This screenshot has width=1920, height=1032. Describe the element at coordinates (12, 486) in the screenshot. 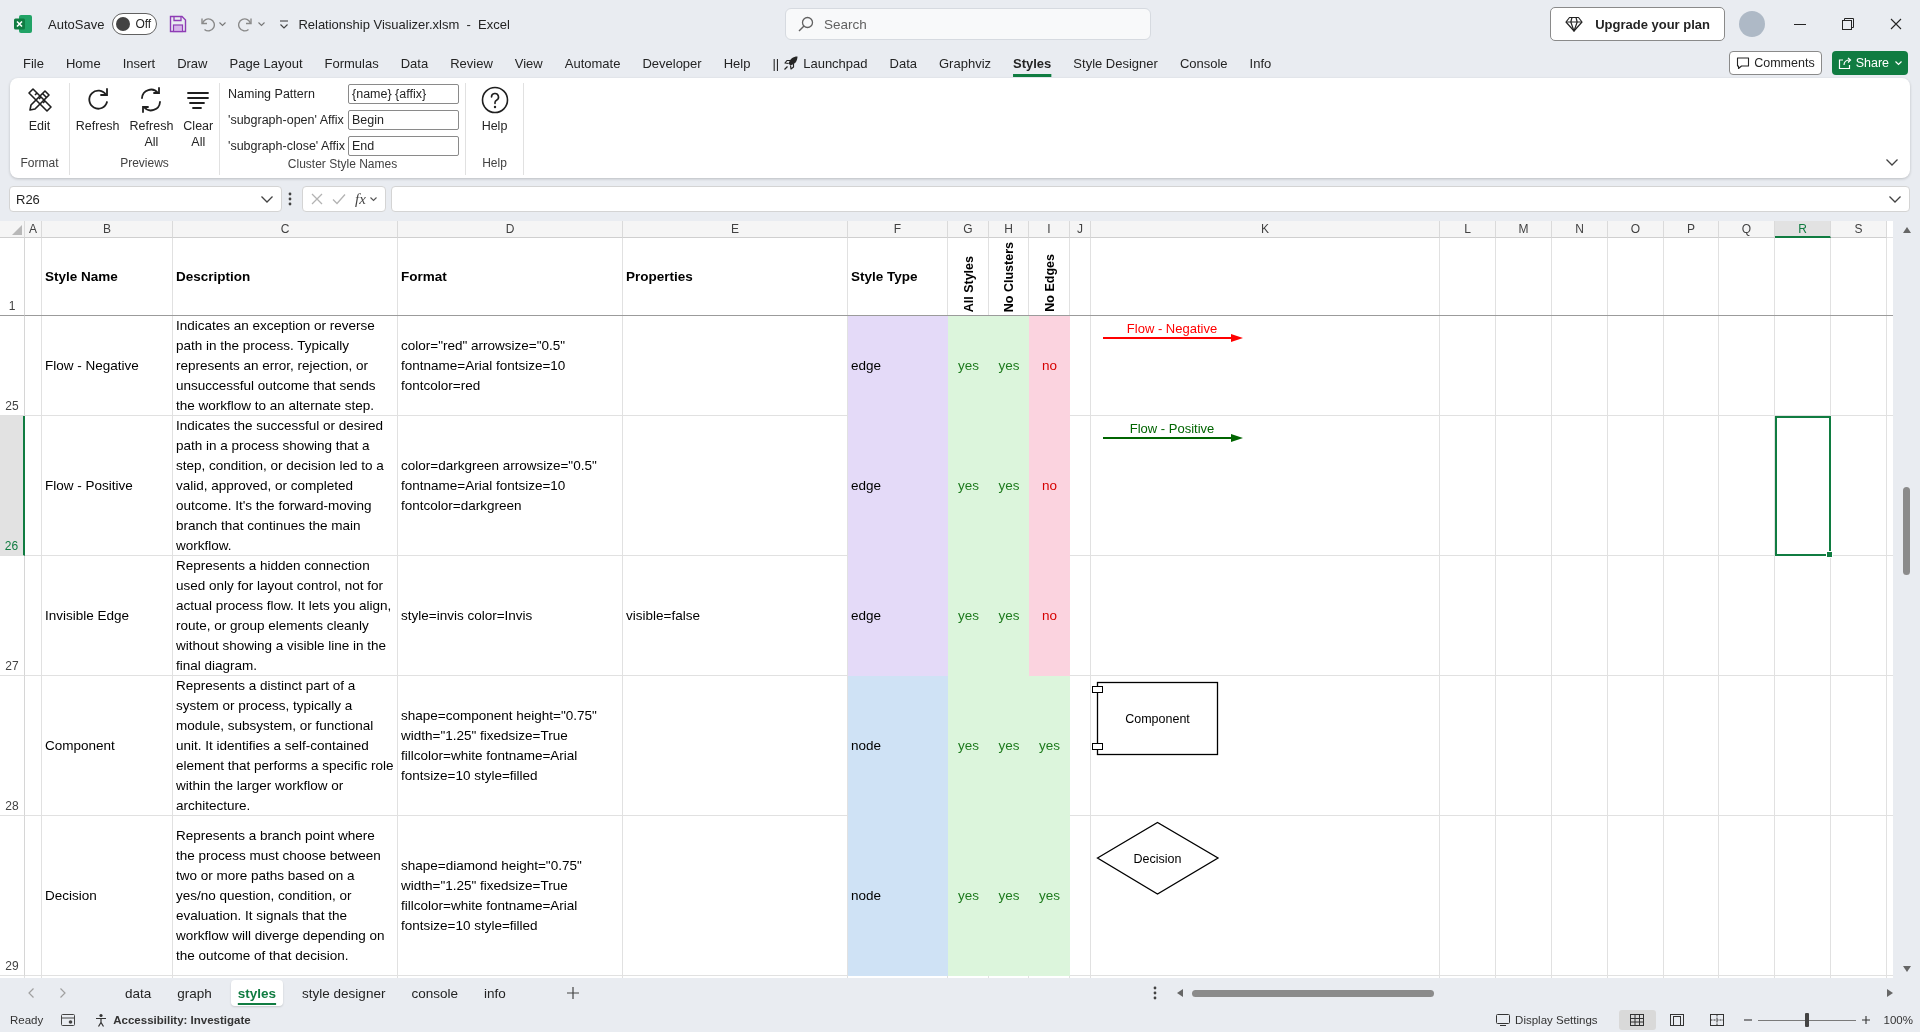

I see `row-header: 26` at that location.